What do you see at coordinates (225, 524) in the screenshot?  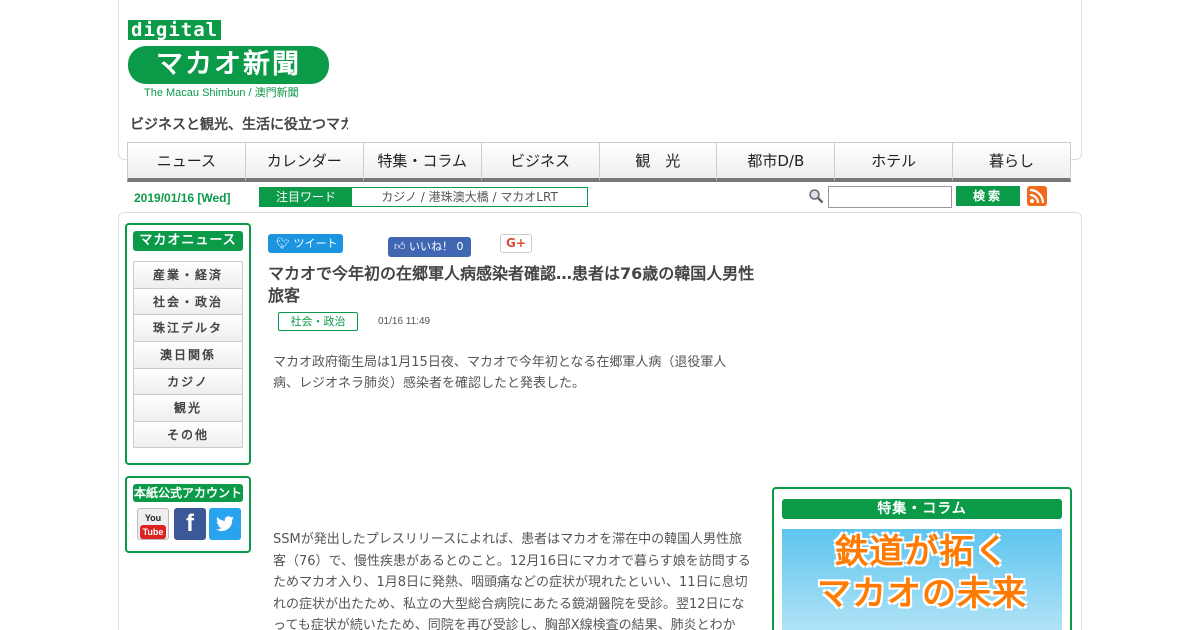 I see `twitter-icon` at bounding box center [225, 524].